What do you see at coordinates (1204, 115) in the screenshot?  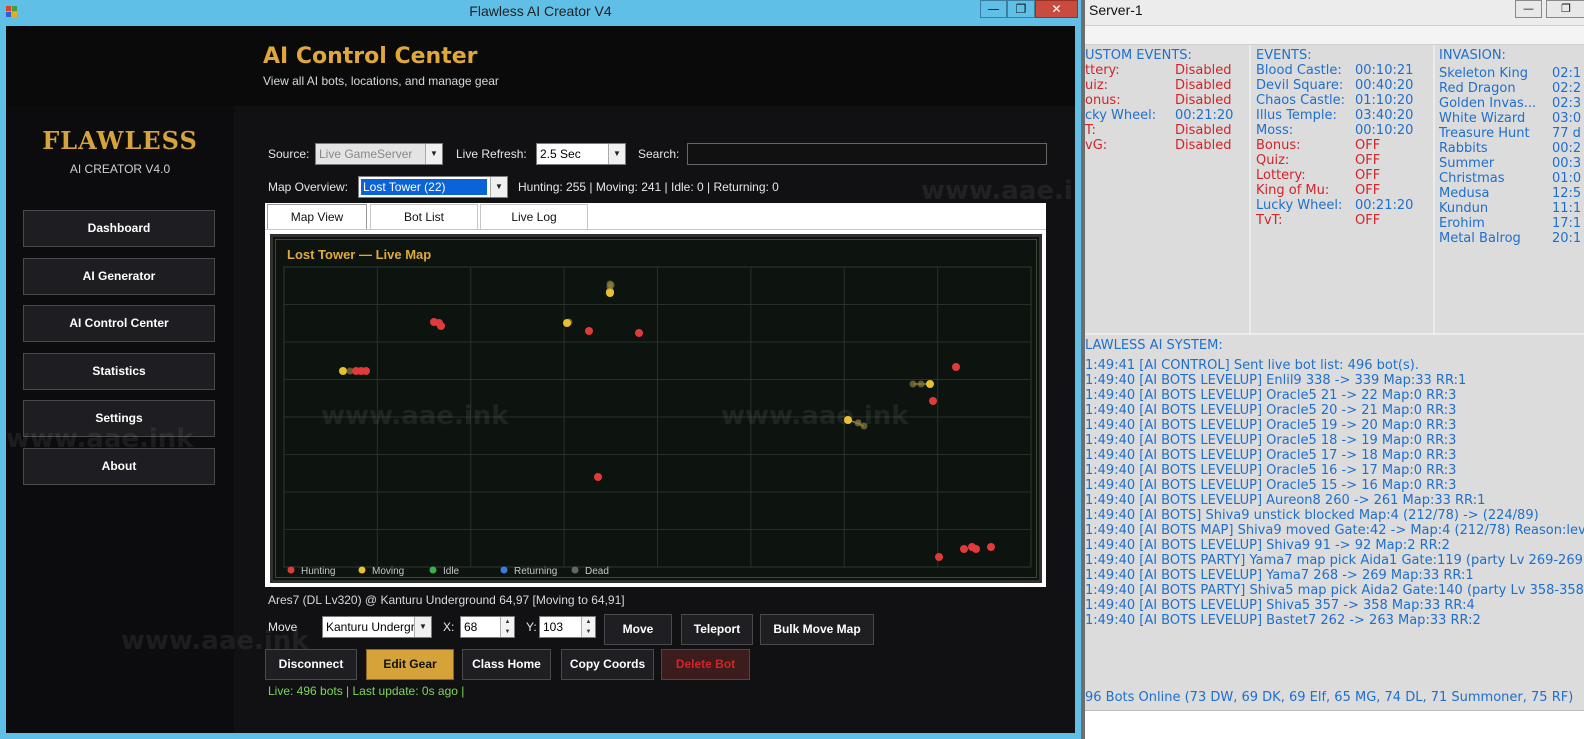 I see `custom-event-status: 00:21:20` at bounding box center [1204, 115].